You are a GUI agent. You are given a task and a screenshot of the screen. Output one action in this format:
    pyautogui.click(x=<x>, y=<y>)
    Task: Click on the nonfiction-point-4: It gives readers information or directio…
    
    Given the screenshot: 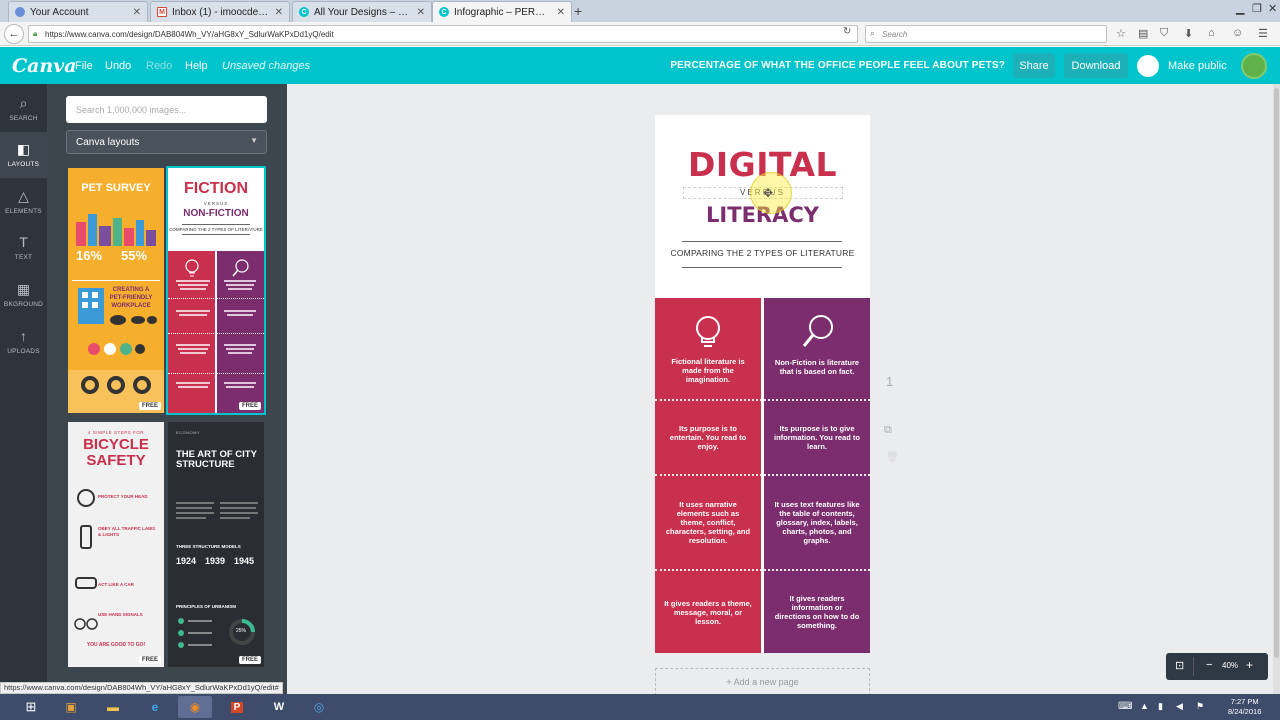 What is the action you would take?
    pyautogui.click(x=817, y=612)
    